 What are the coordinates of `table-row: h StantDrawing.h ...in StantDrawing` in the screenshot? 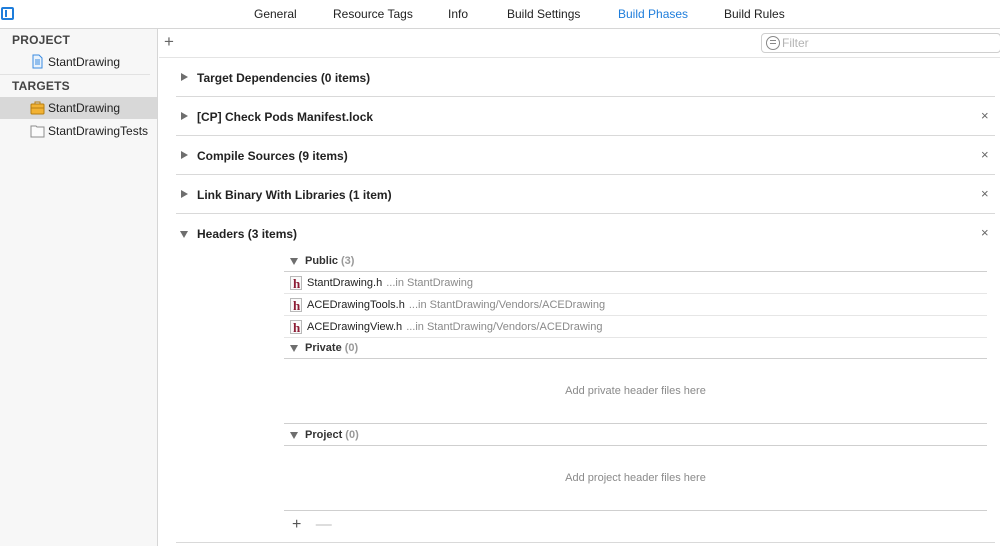 It's located at (635, 283).